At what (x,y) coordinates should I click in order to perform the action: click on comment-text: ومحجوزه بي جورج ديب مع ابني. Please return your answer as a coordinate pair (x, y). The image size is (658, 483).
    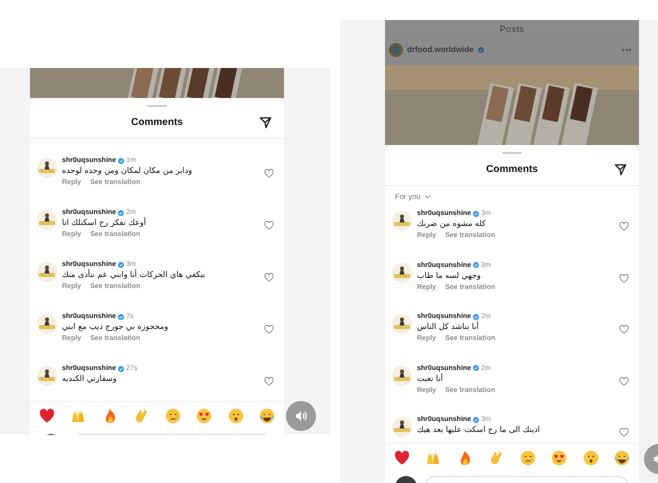
    Looking at the image, I should click on (115, 326).